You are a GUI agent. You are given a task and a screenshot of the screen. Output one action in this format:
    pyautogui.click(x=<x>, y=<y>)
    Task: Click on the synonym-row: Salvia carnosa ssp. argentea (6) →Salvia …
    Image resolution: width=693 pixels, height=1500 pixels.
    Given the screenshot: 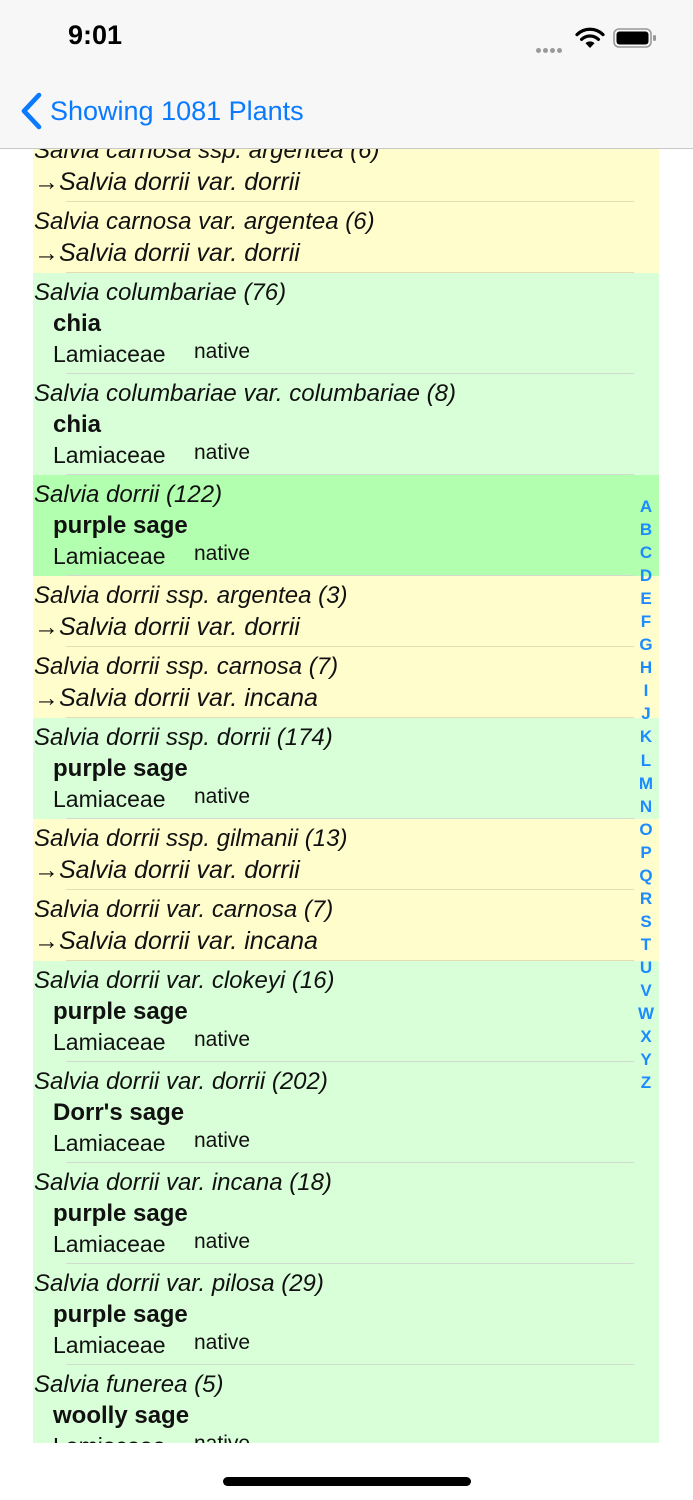 What is the action you would take?
    pyautogui.click(x=346, y=175)
    